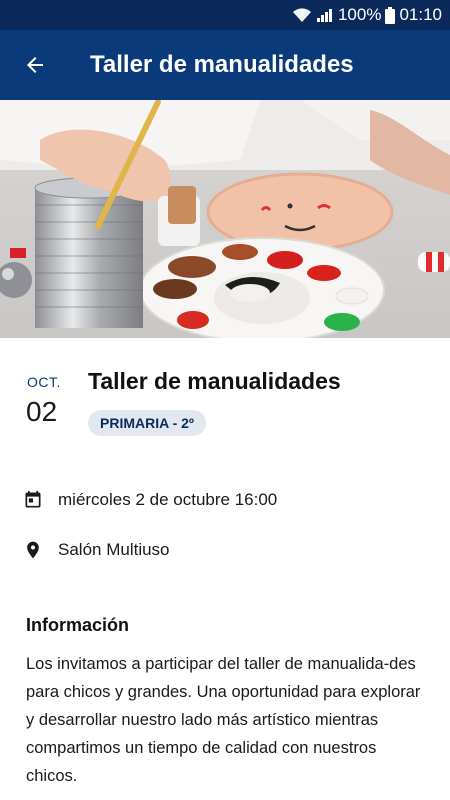  Describe the element at coordinates (225, 550) in the screenshot. I see `event-location-row: Salón Multiuso` at that location.